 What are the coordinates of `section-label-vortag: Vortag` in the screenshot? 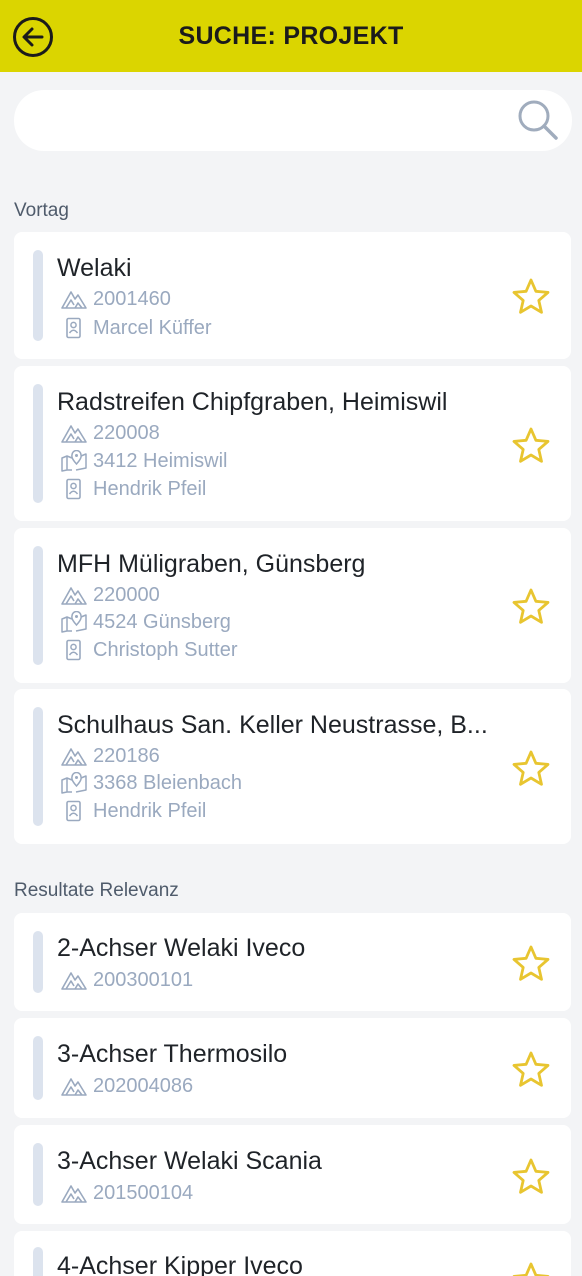 It's located at (41, 210).